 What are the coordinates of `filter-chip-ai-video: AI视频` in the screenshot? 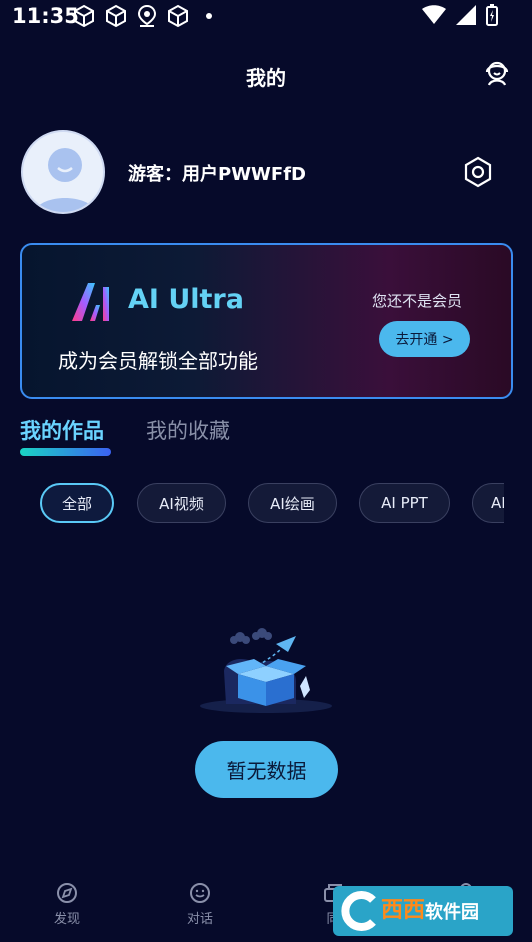 It's located at (181, 503).